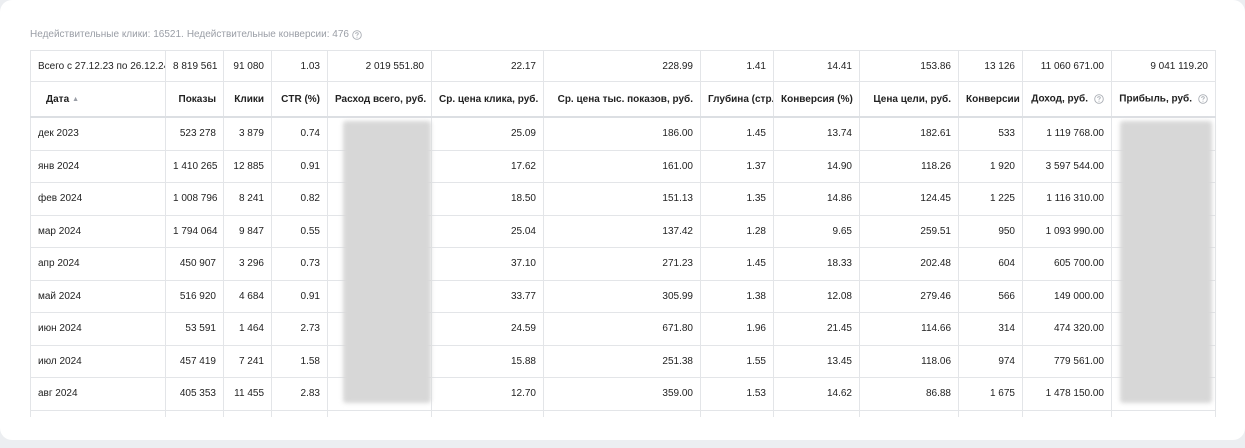 The image size is (1245, 448). Describe the element at coordinates (379, 99) in the screenshot. I see `column-header-spend: Расход всего, руб.` at that location.